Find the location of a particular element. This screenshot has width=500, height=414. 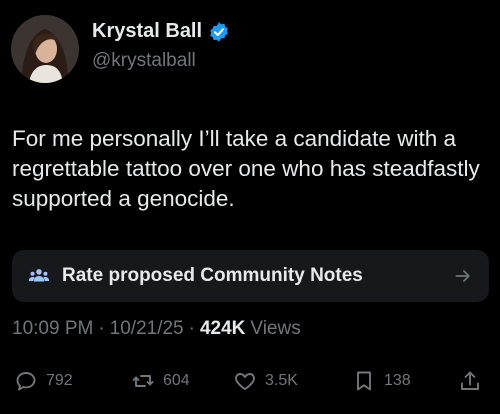

action-bar: 792 604 3.5K 138 is located at coordinates (250, 381).